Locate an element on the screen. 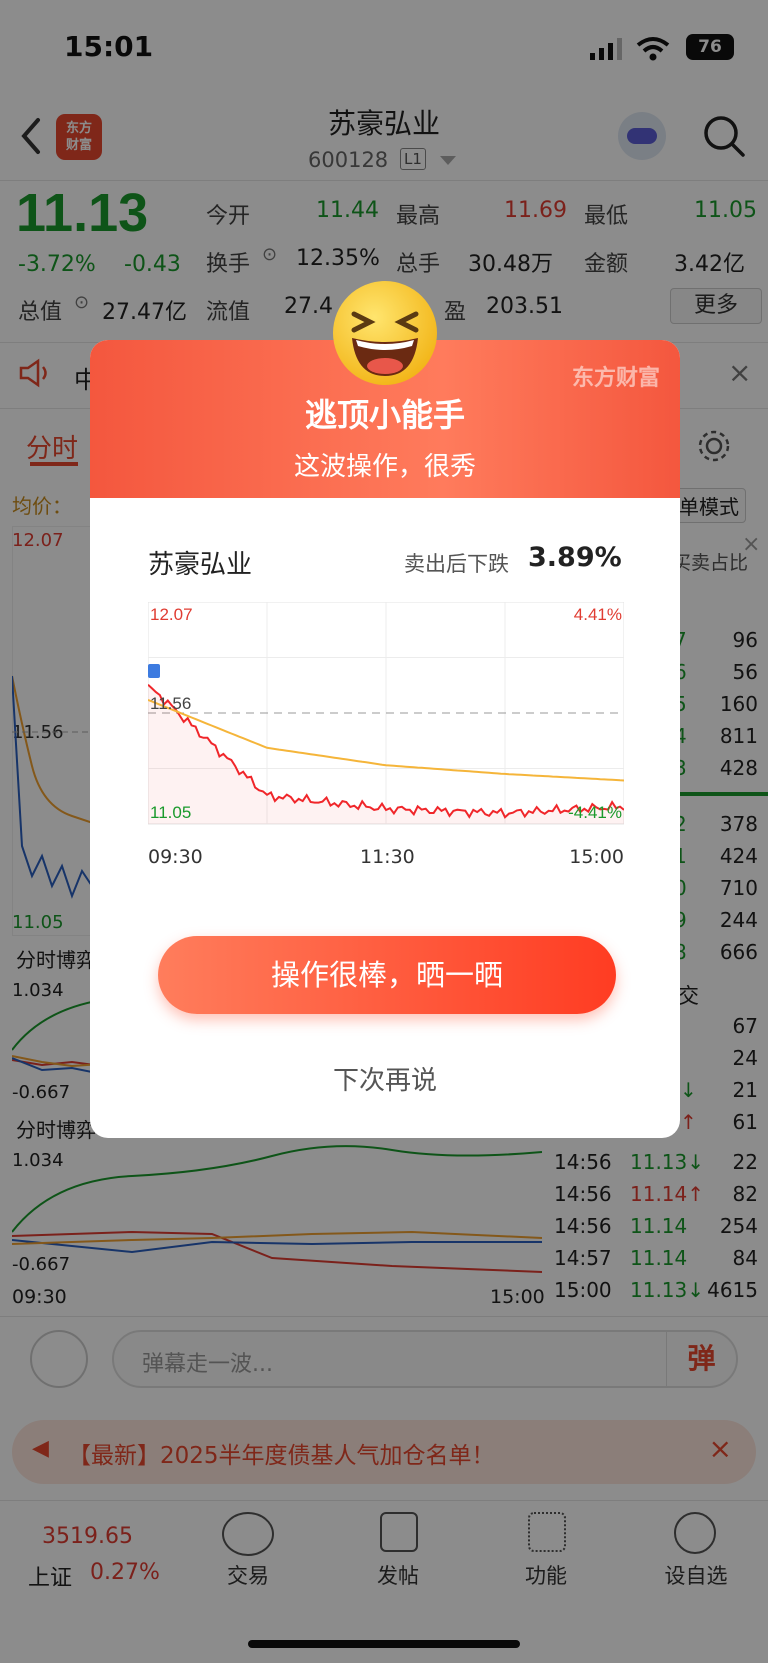 The height and width of the screenshot is (1663, 768). modal-title: 逃顶小能手 is located at coordinates (384, 415).